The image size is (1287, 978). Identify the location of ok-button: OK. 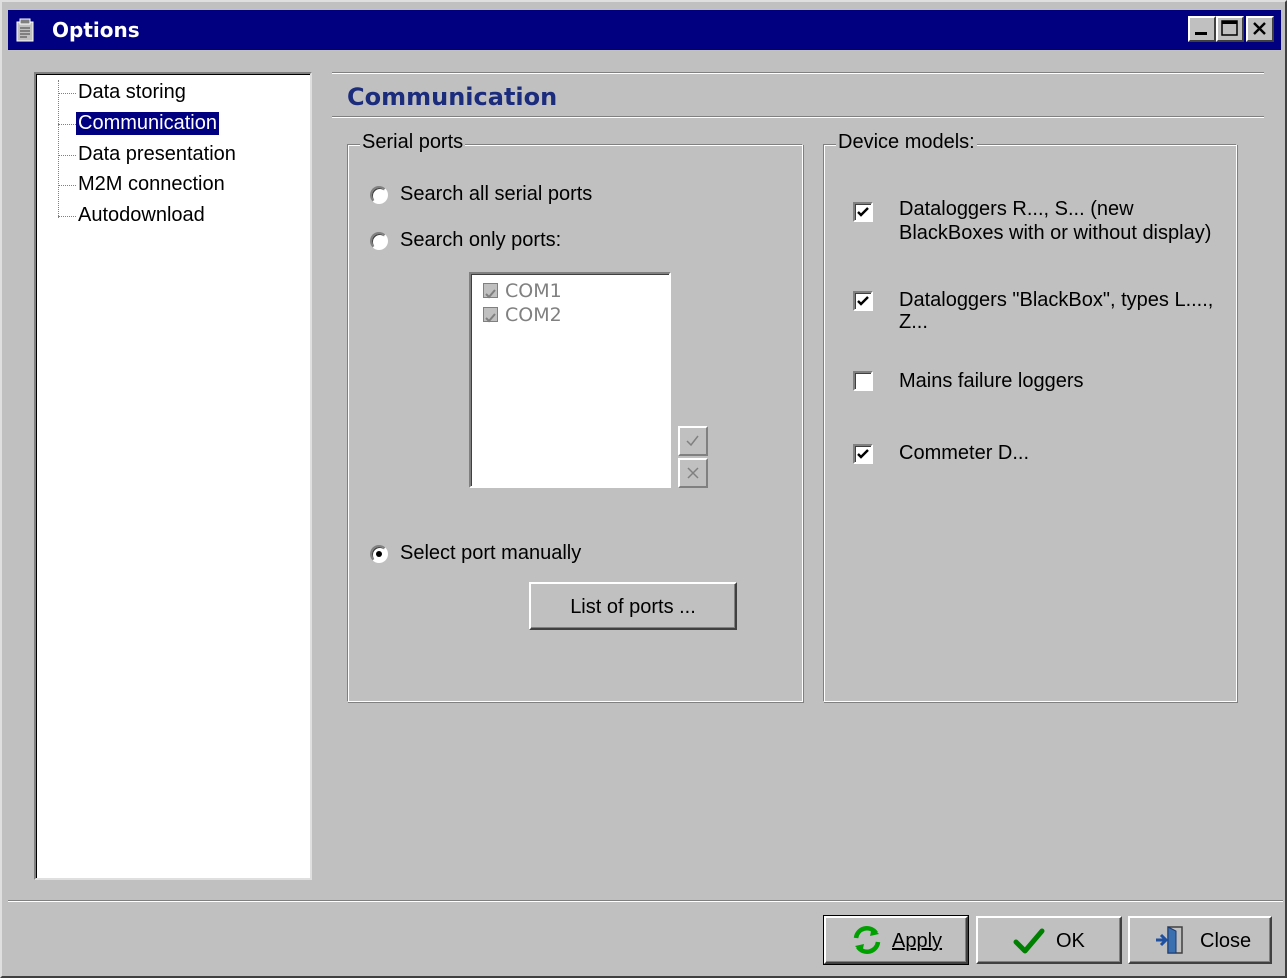
(1049, 940).